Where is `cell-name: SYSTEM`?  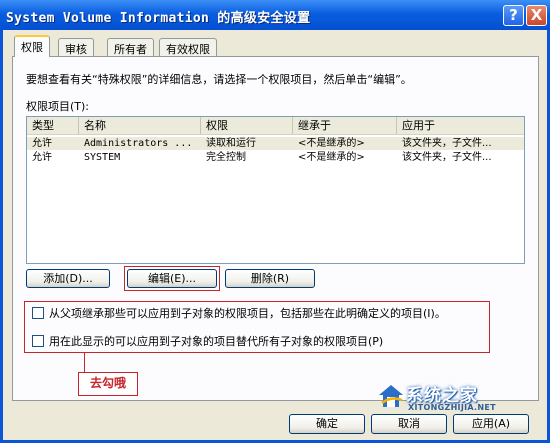 cell-name: SYSTEM is located at coordinates (102, 157).